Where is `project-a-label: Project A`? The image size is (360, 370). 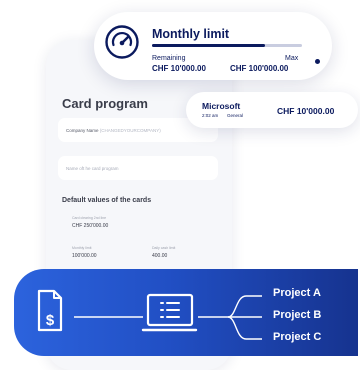 project-a-label: Project A is located at coordinates (297, 293).